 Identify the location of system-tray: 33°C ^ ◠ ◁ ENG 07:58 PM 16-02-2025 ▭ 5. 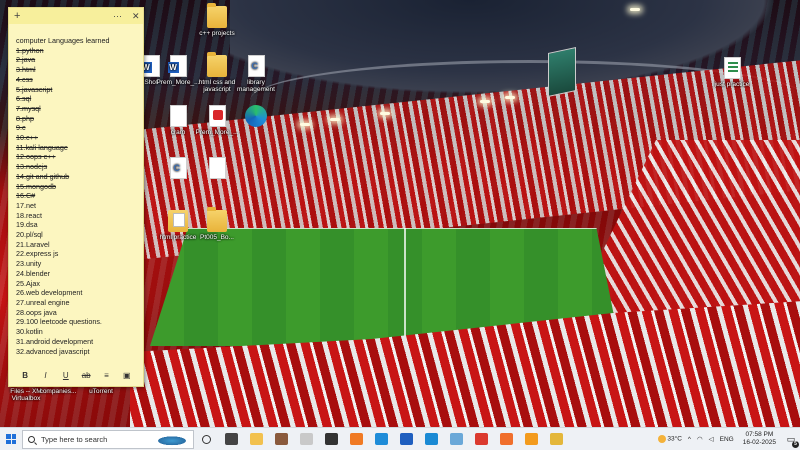
(727, 439).